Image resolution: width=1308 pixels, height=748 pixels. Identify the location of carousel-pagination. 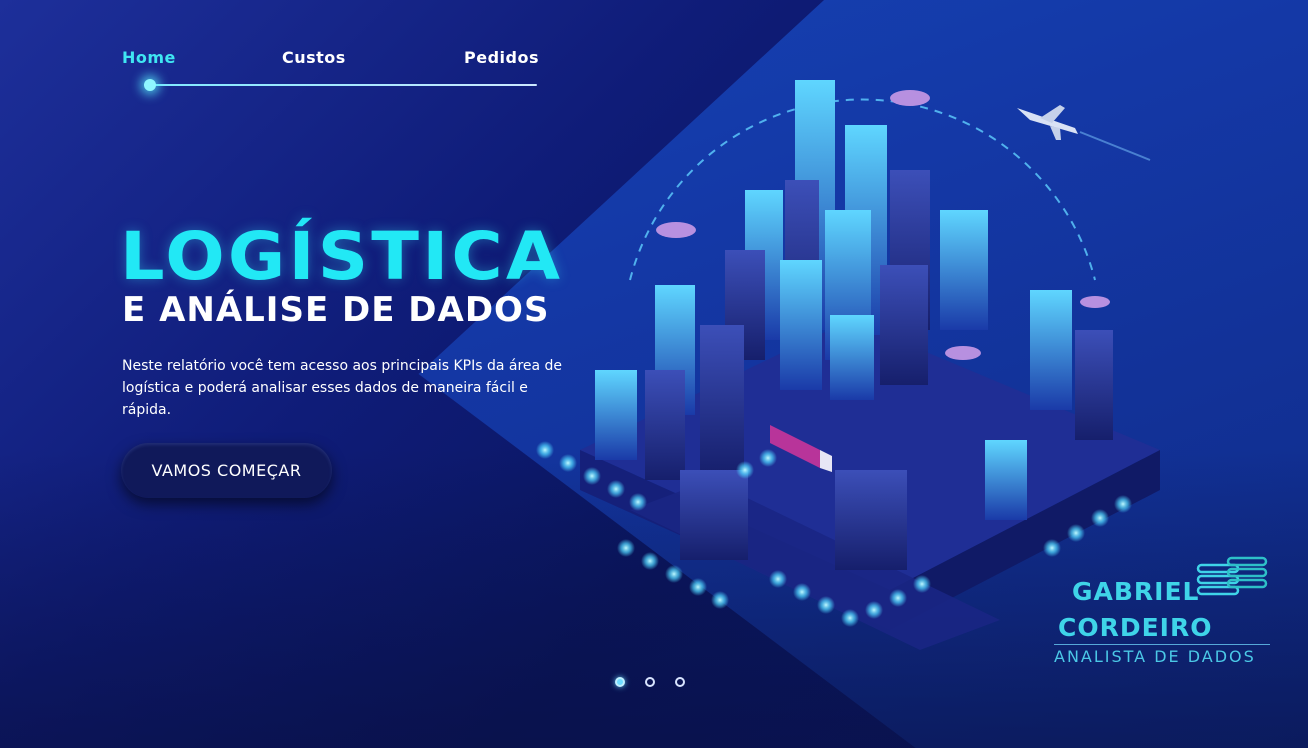
(650, 682).